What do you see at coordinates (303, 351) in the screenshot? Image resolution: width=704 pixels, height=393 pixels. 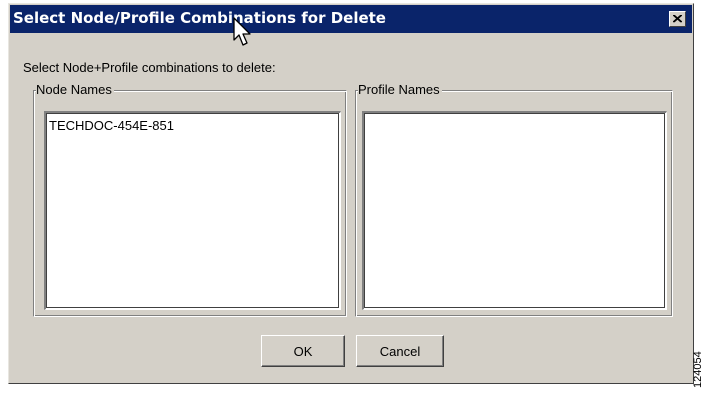 I see `ok-button: OK` at bounding box center [303, 351].